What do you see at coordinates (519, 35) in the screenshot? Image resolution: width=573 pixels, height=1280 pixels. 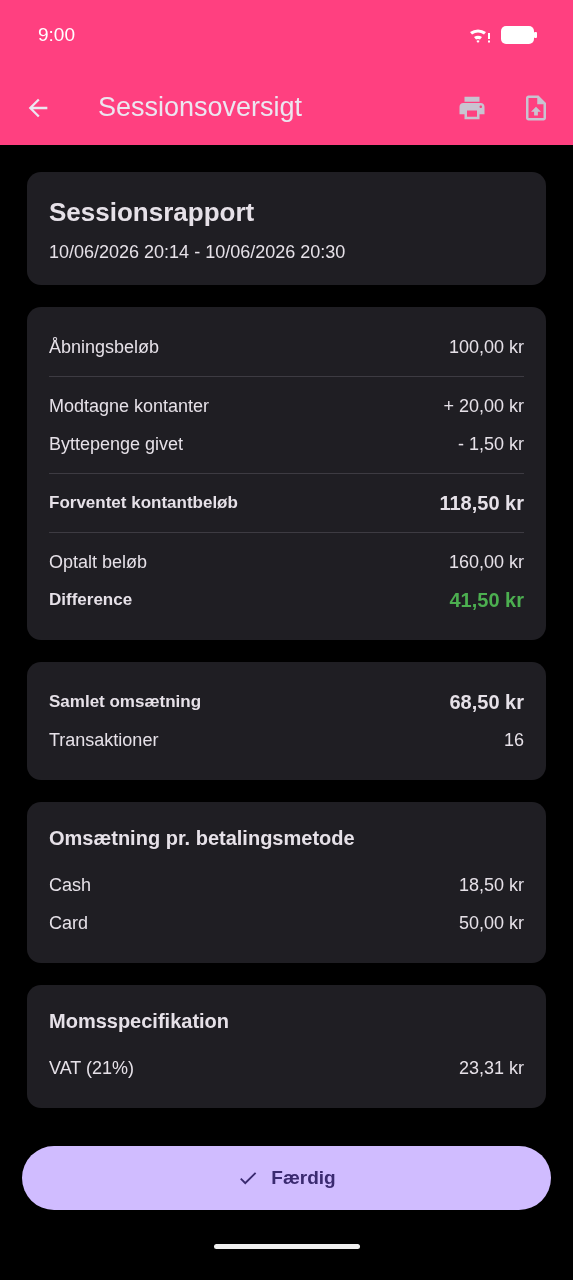 I see `battery-icon` at bounding box center [519, 35].